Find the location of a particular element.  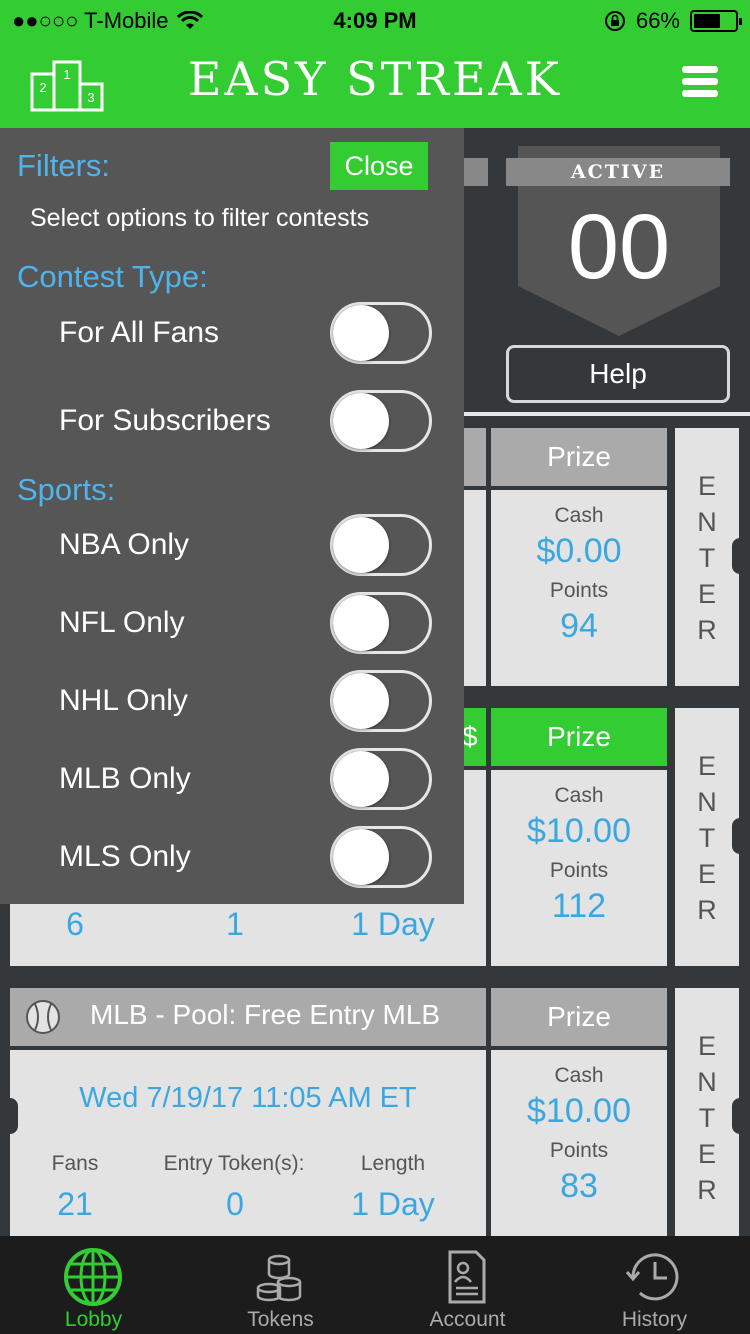

contest-3-tokens-value: 0 is located at coordinates (235, 1204).